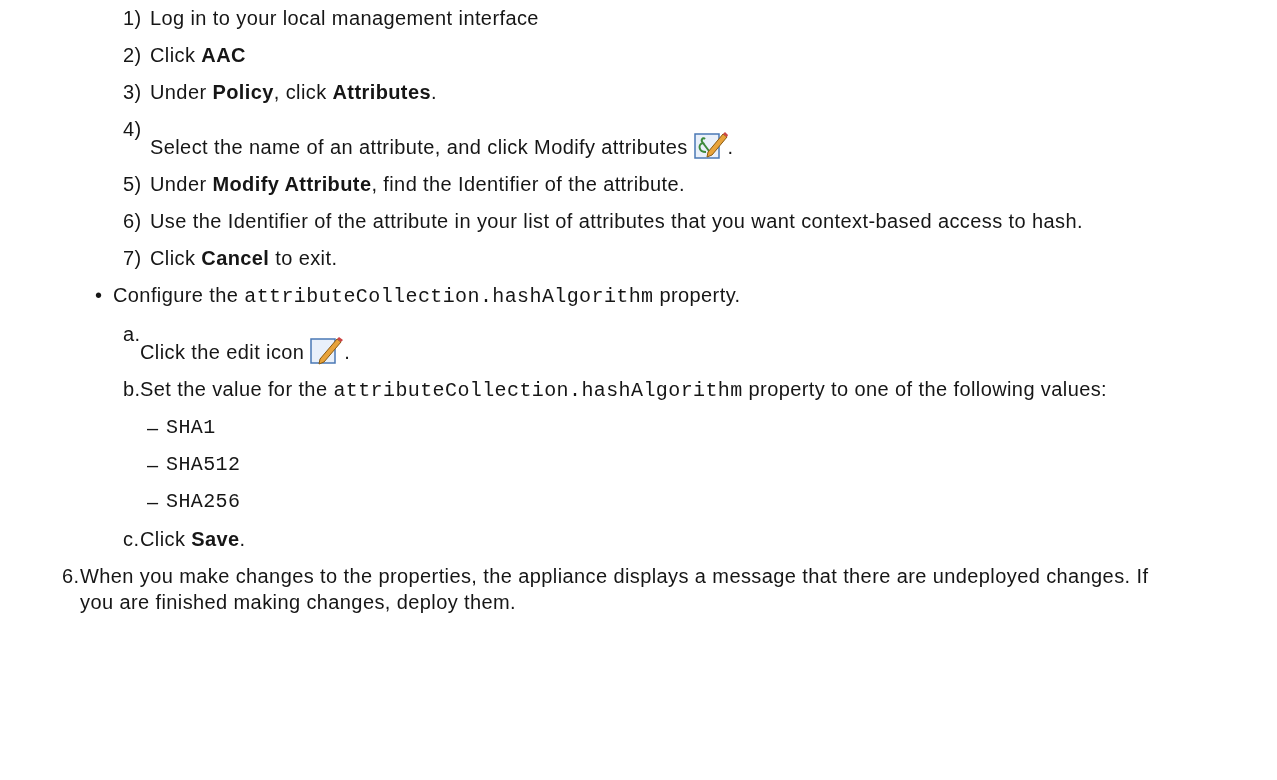 The height and width of the screenshot is (780, 1277). Describe the element at coordinates (417, 184) in the screenshot. I see `step-text: Under Modify Attribute, find the Identifier of the attribute.` at that location.